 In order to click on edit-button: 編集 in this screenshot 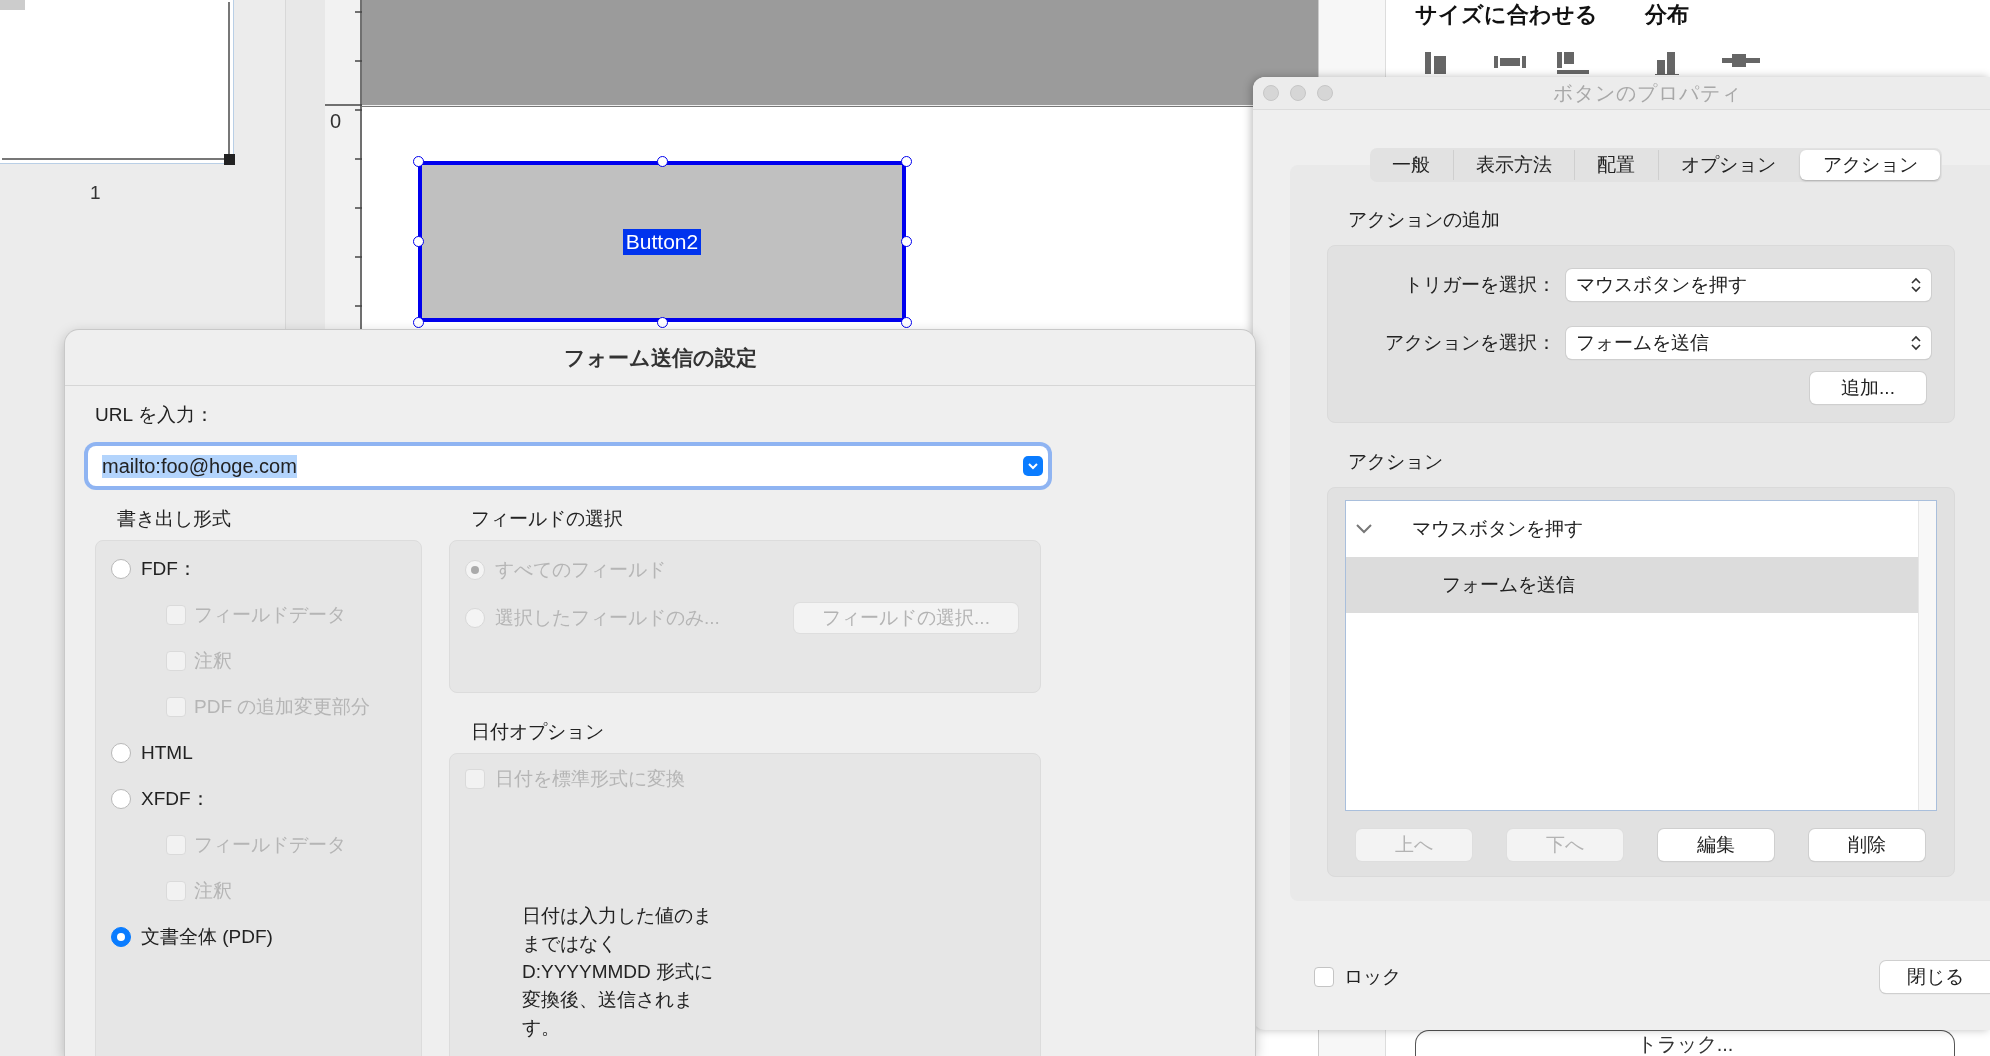, I will do `click(1716, 845)`.